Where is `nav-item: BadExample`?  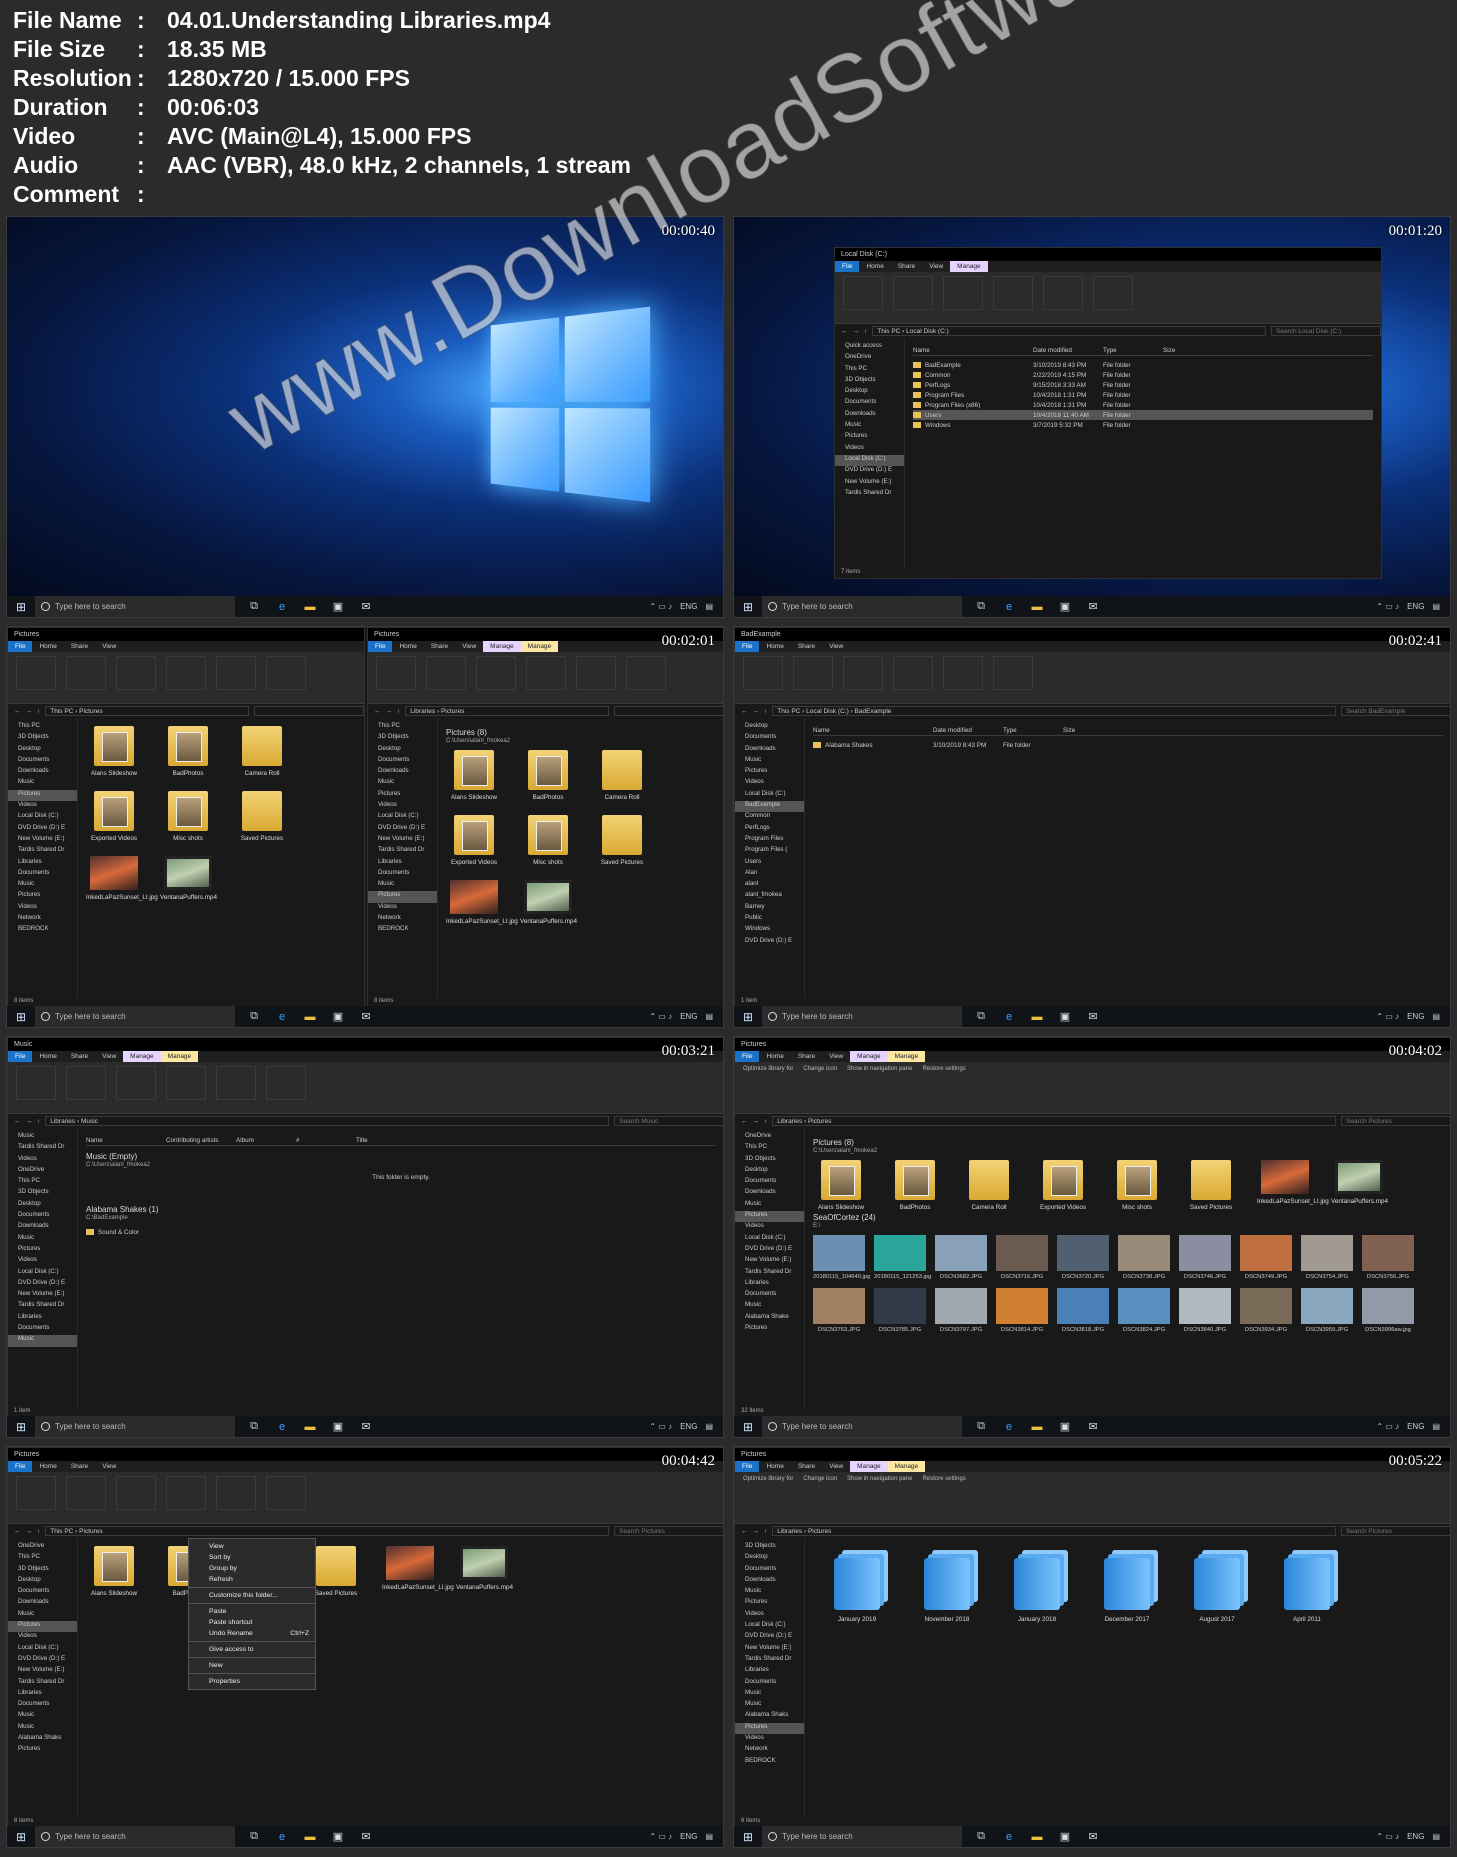 nav-item: BadExample is located at coordinates (769, 806).